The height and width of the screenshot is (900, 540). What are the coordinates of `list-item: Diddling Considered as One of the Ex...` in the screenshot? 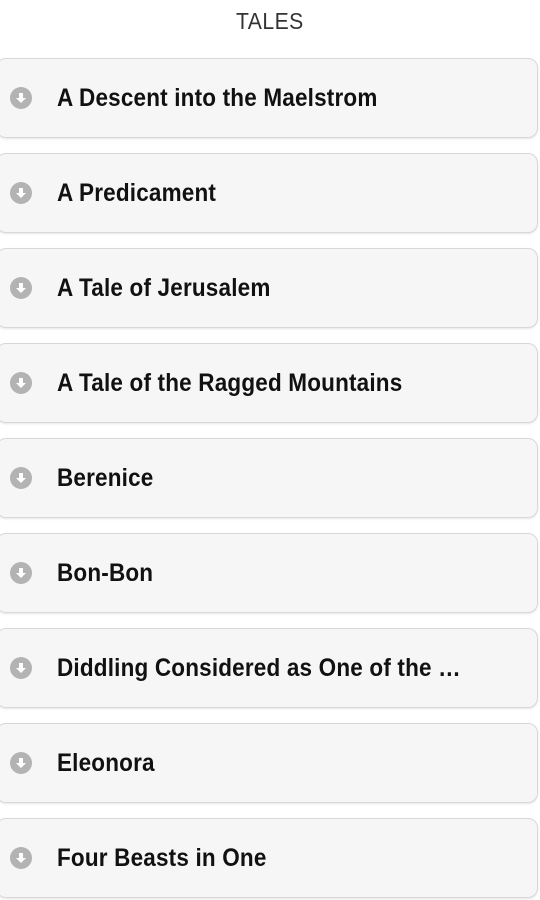 It's located at (269, 668).